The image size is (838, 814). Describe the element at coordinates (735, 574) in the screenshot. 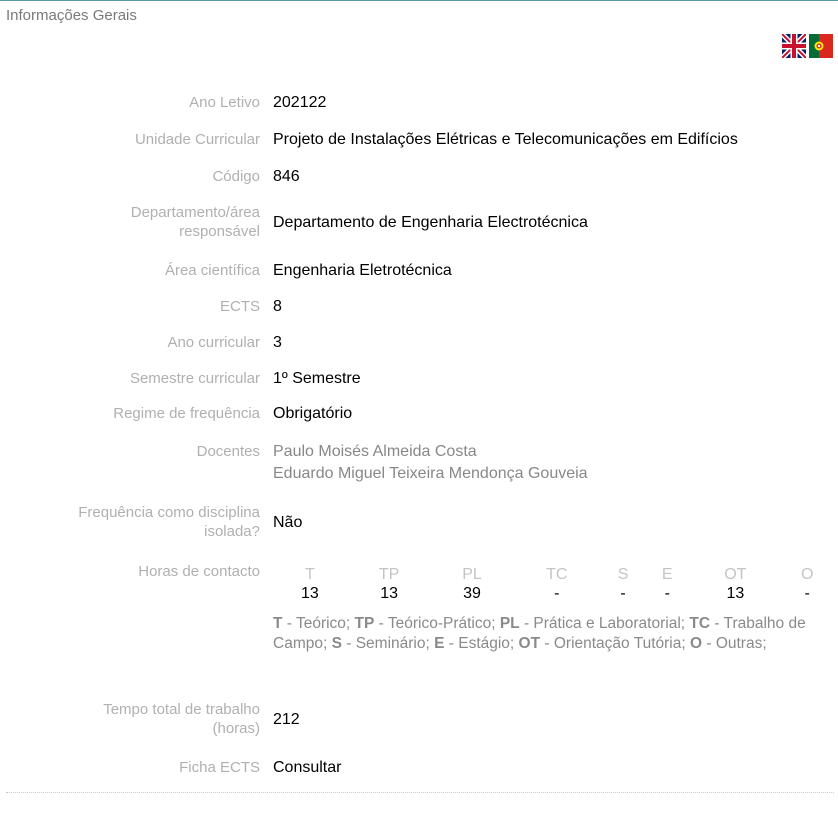

I see `hours-header: OT` at that location.